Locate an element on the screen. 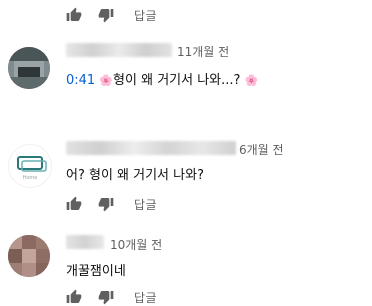  action-row-top: 답글 is located at coordinates (111, 15).